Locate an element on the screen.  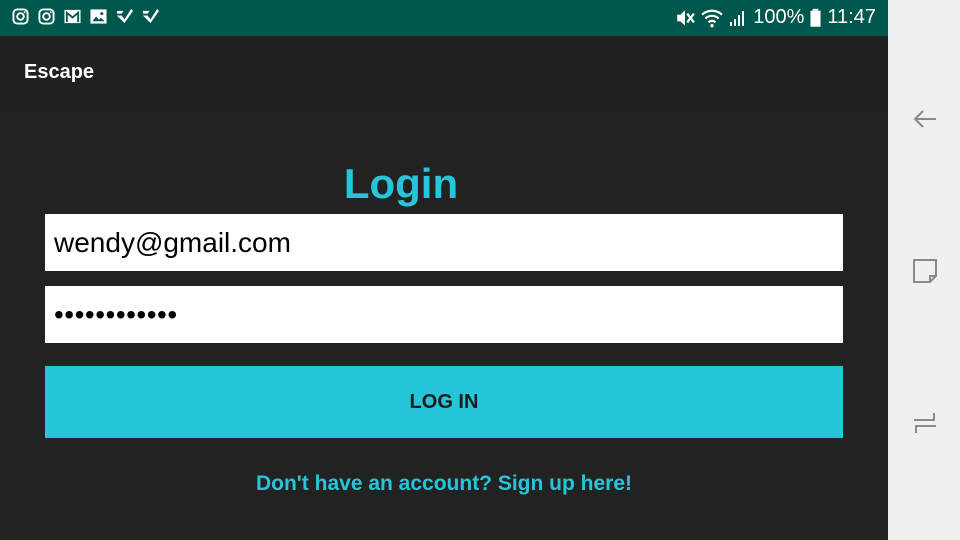
signup-link: Don't have an account? Sign up here! is located at coordinates (444, 484).